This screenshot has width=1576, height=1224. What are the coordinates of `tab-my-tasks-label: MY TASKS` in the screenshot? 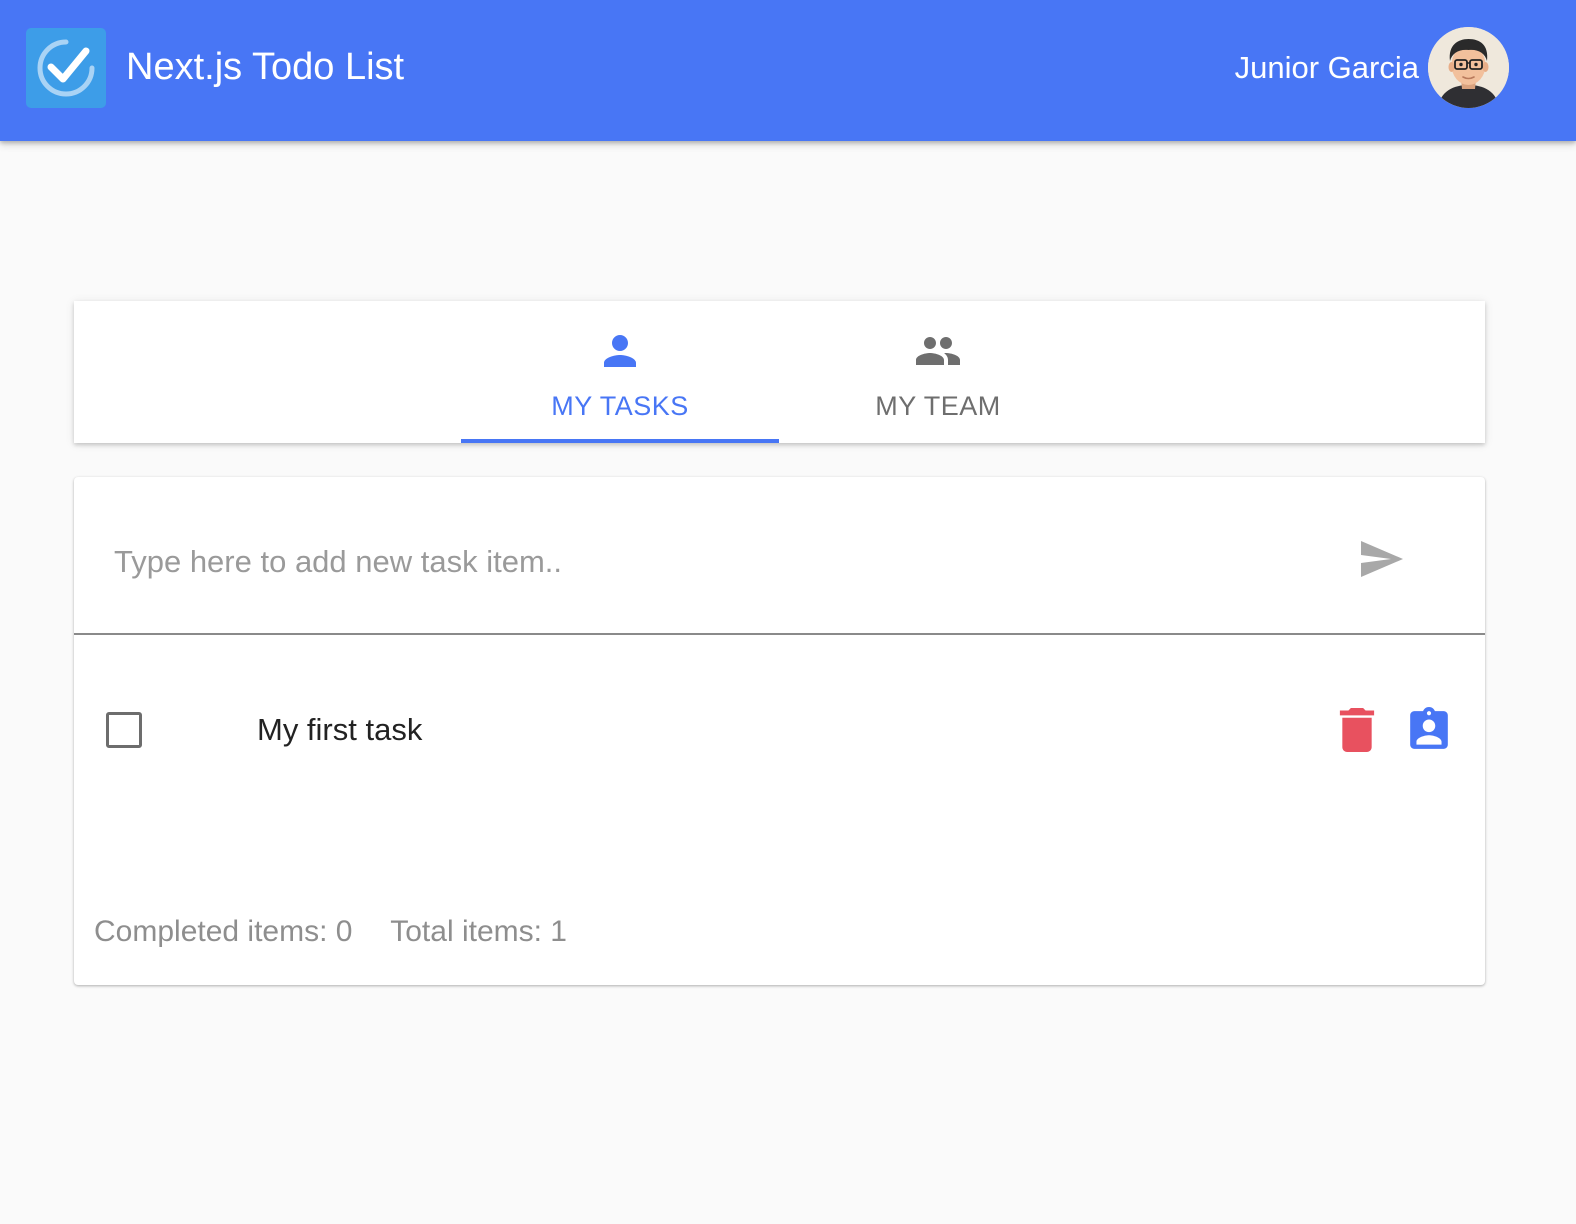 It's located at (620, 406).